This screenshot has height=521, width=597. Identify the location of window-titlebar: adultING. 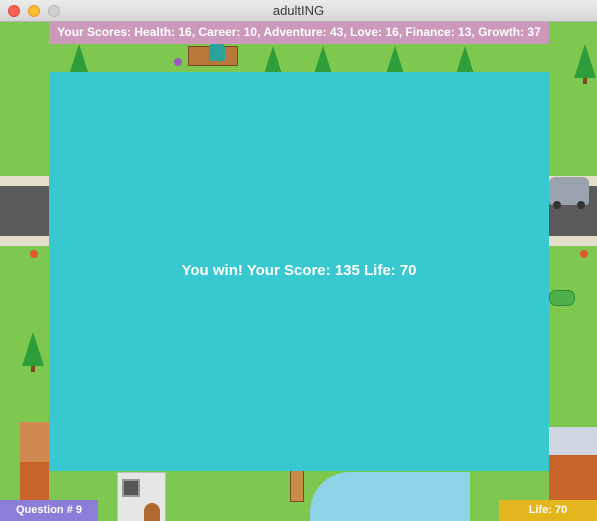
(298, 11).